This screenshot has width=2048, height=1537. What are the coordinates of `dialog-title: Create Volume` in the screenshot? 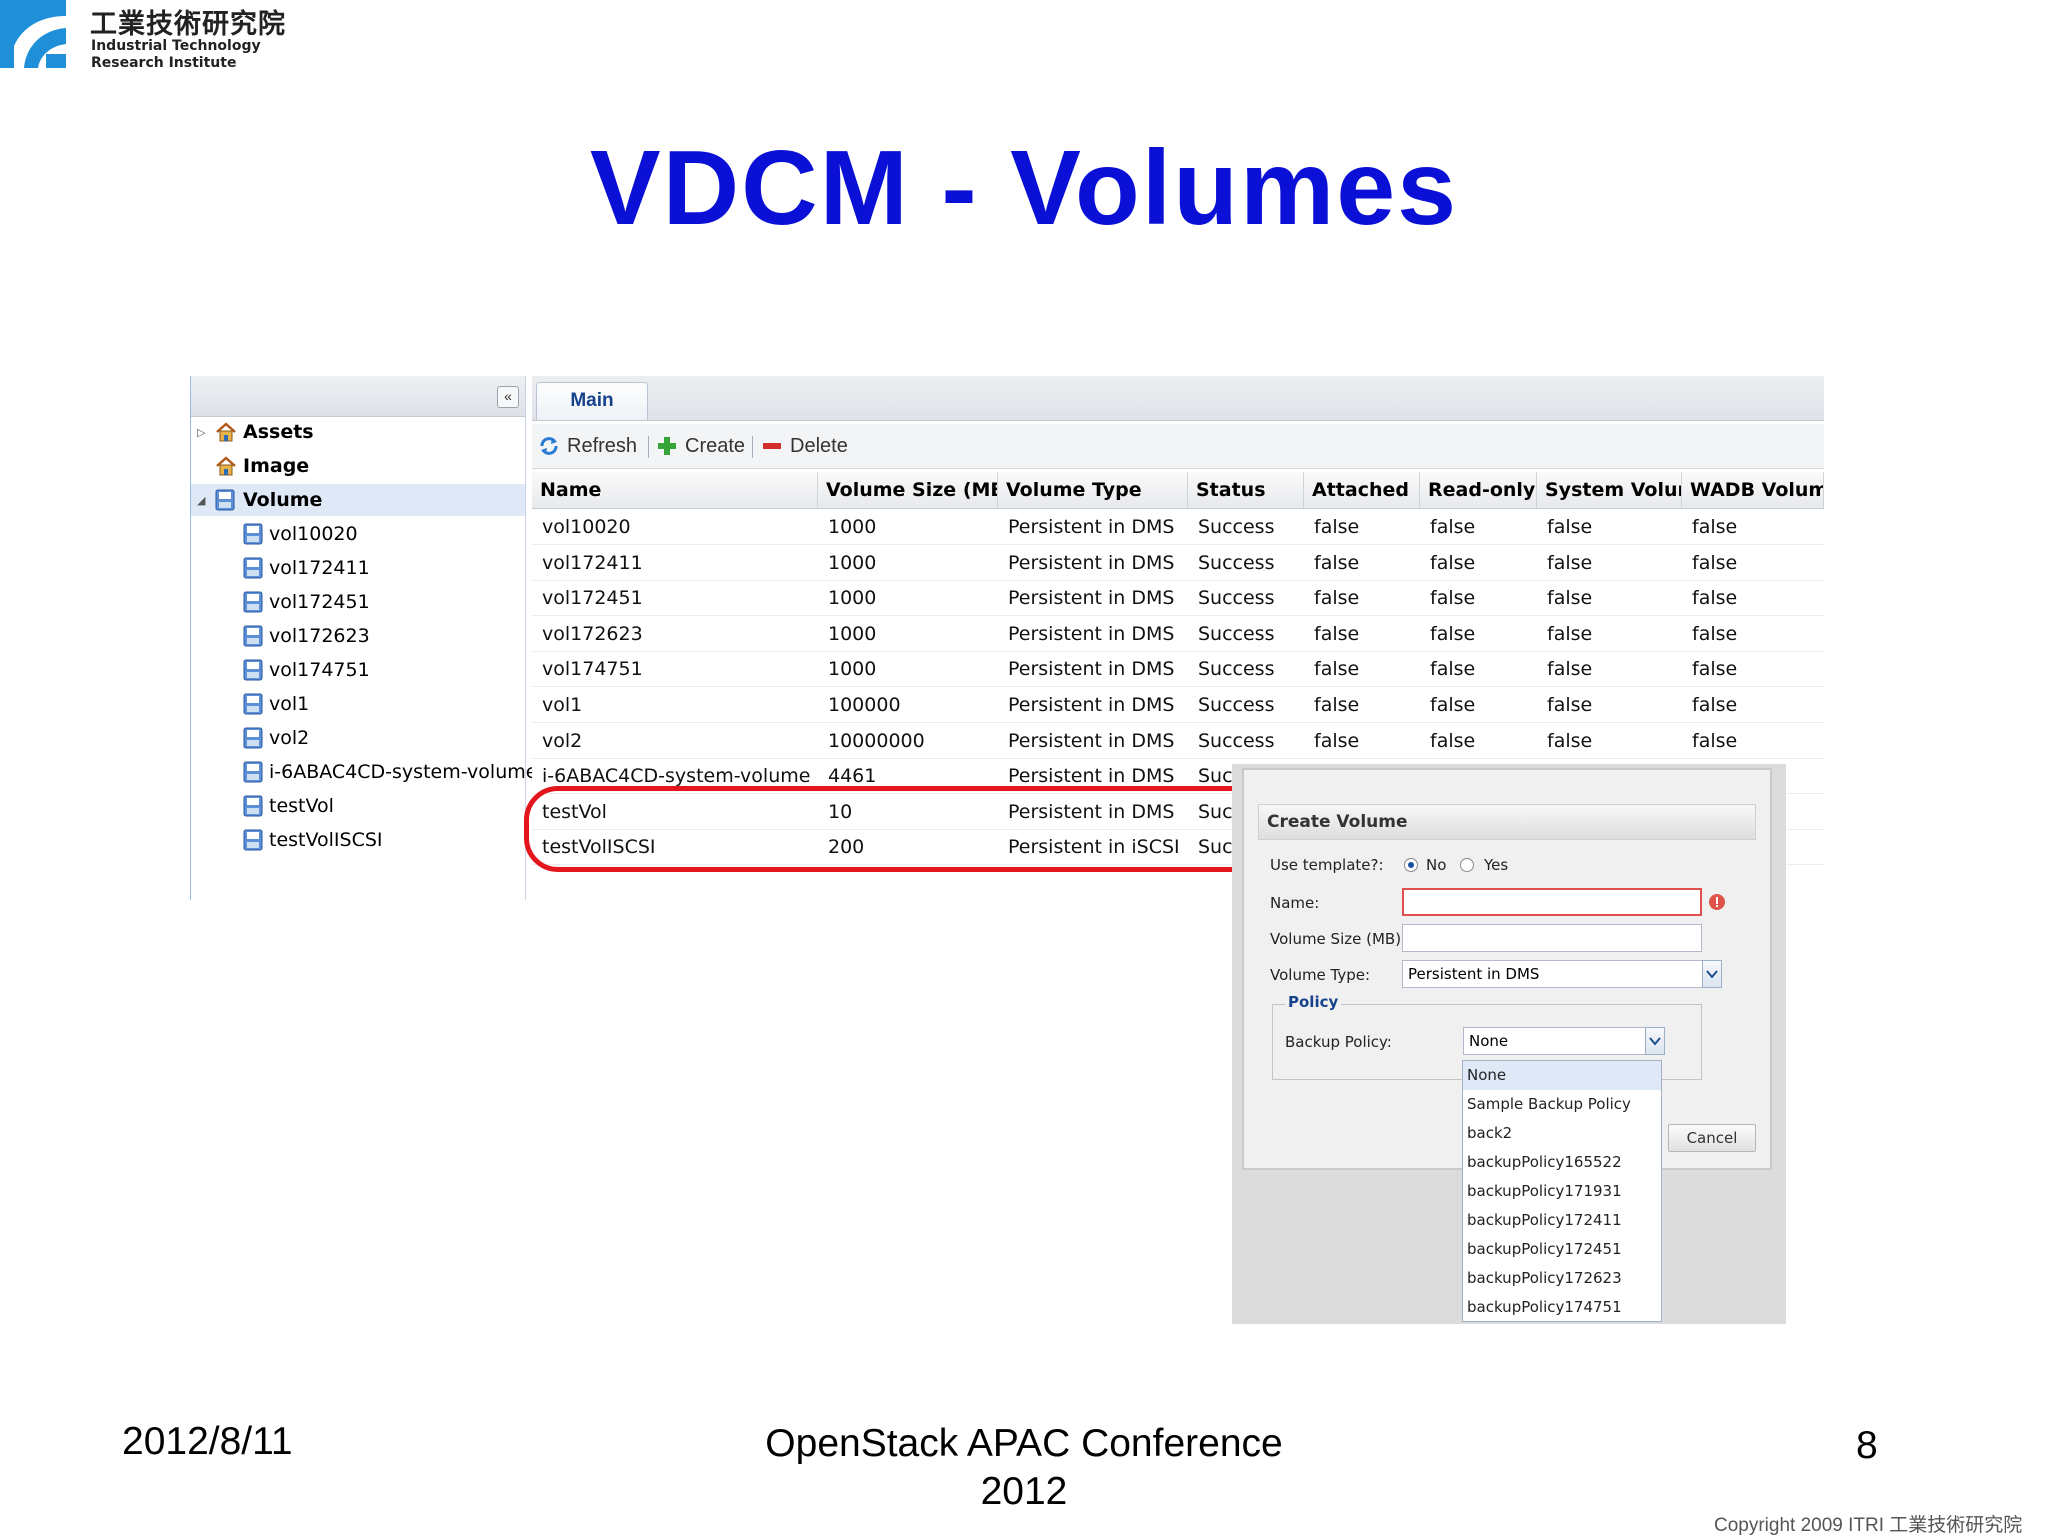 It's located at (1337, 822).